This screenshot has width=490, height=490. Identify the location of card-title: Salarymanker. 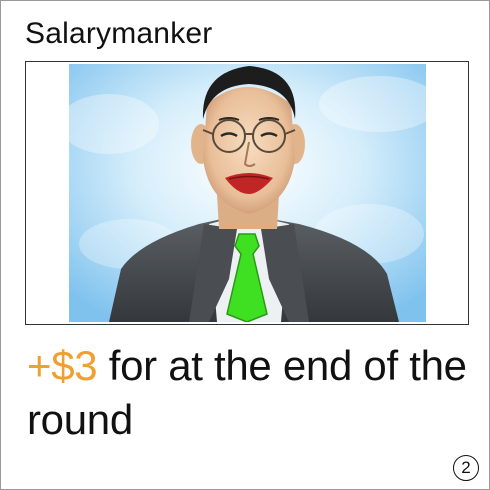
(119, 33).